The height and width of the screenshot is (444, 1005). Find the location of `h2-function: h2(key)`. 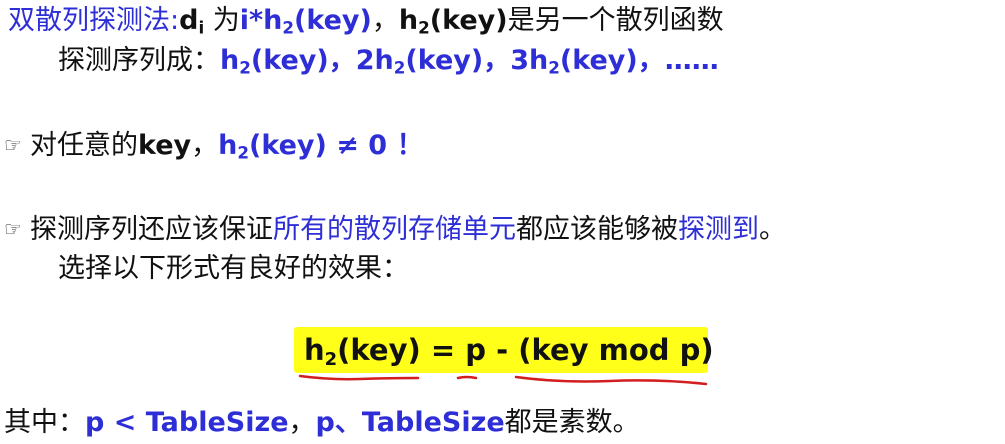

h2-function: h2(key) is located at coordinates (453, 21).